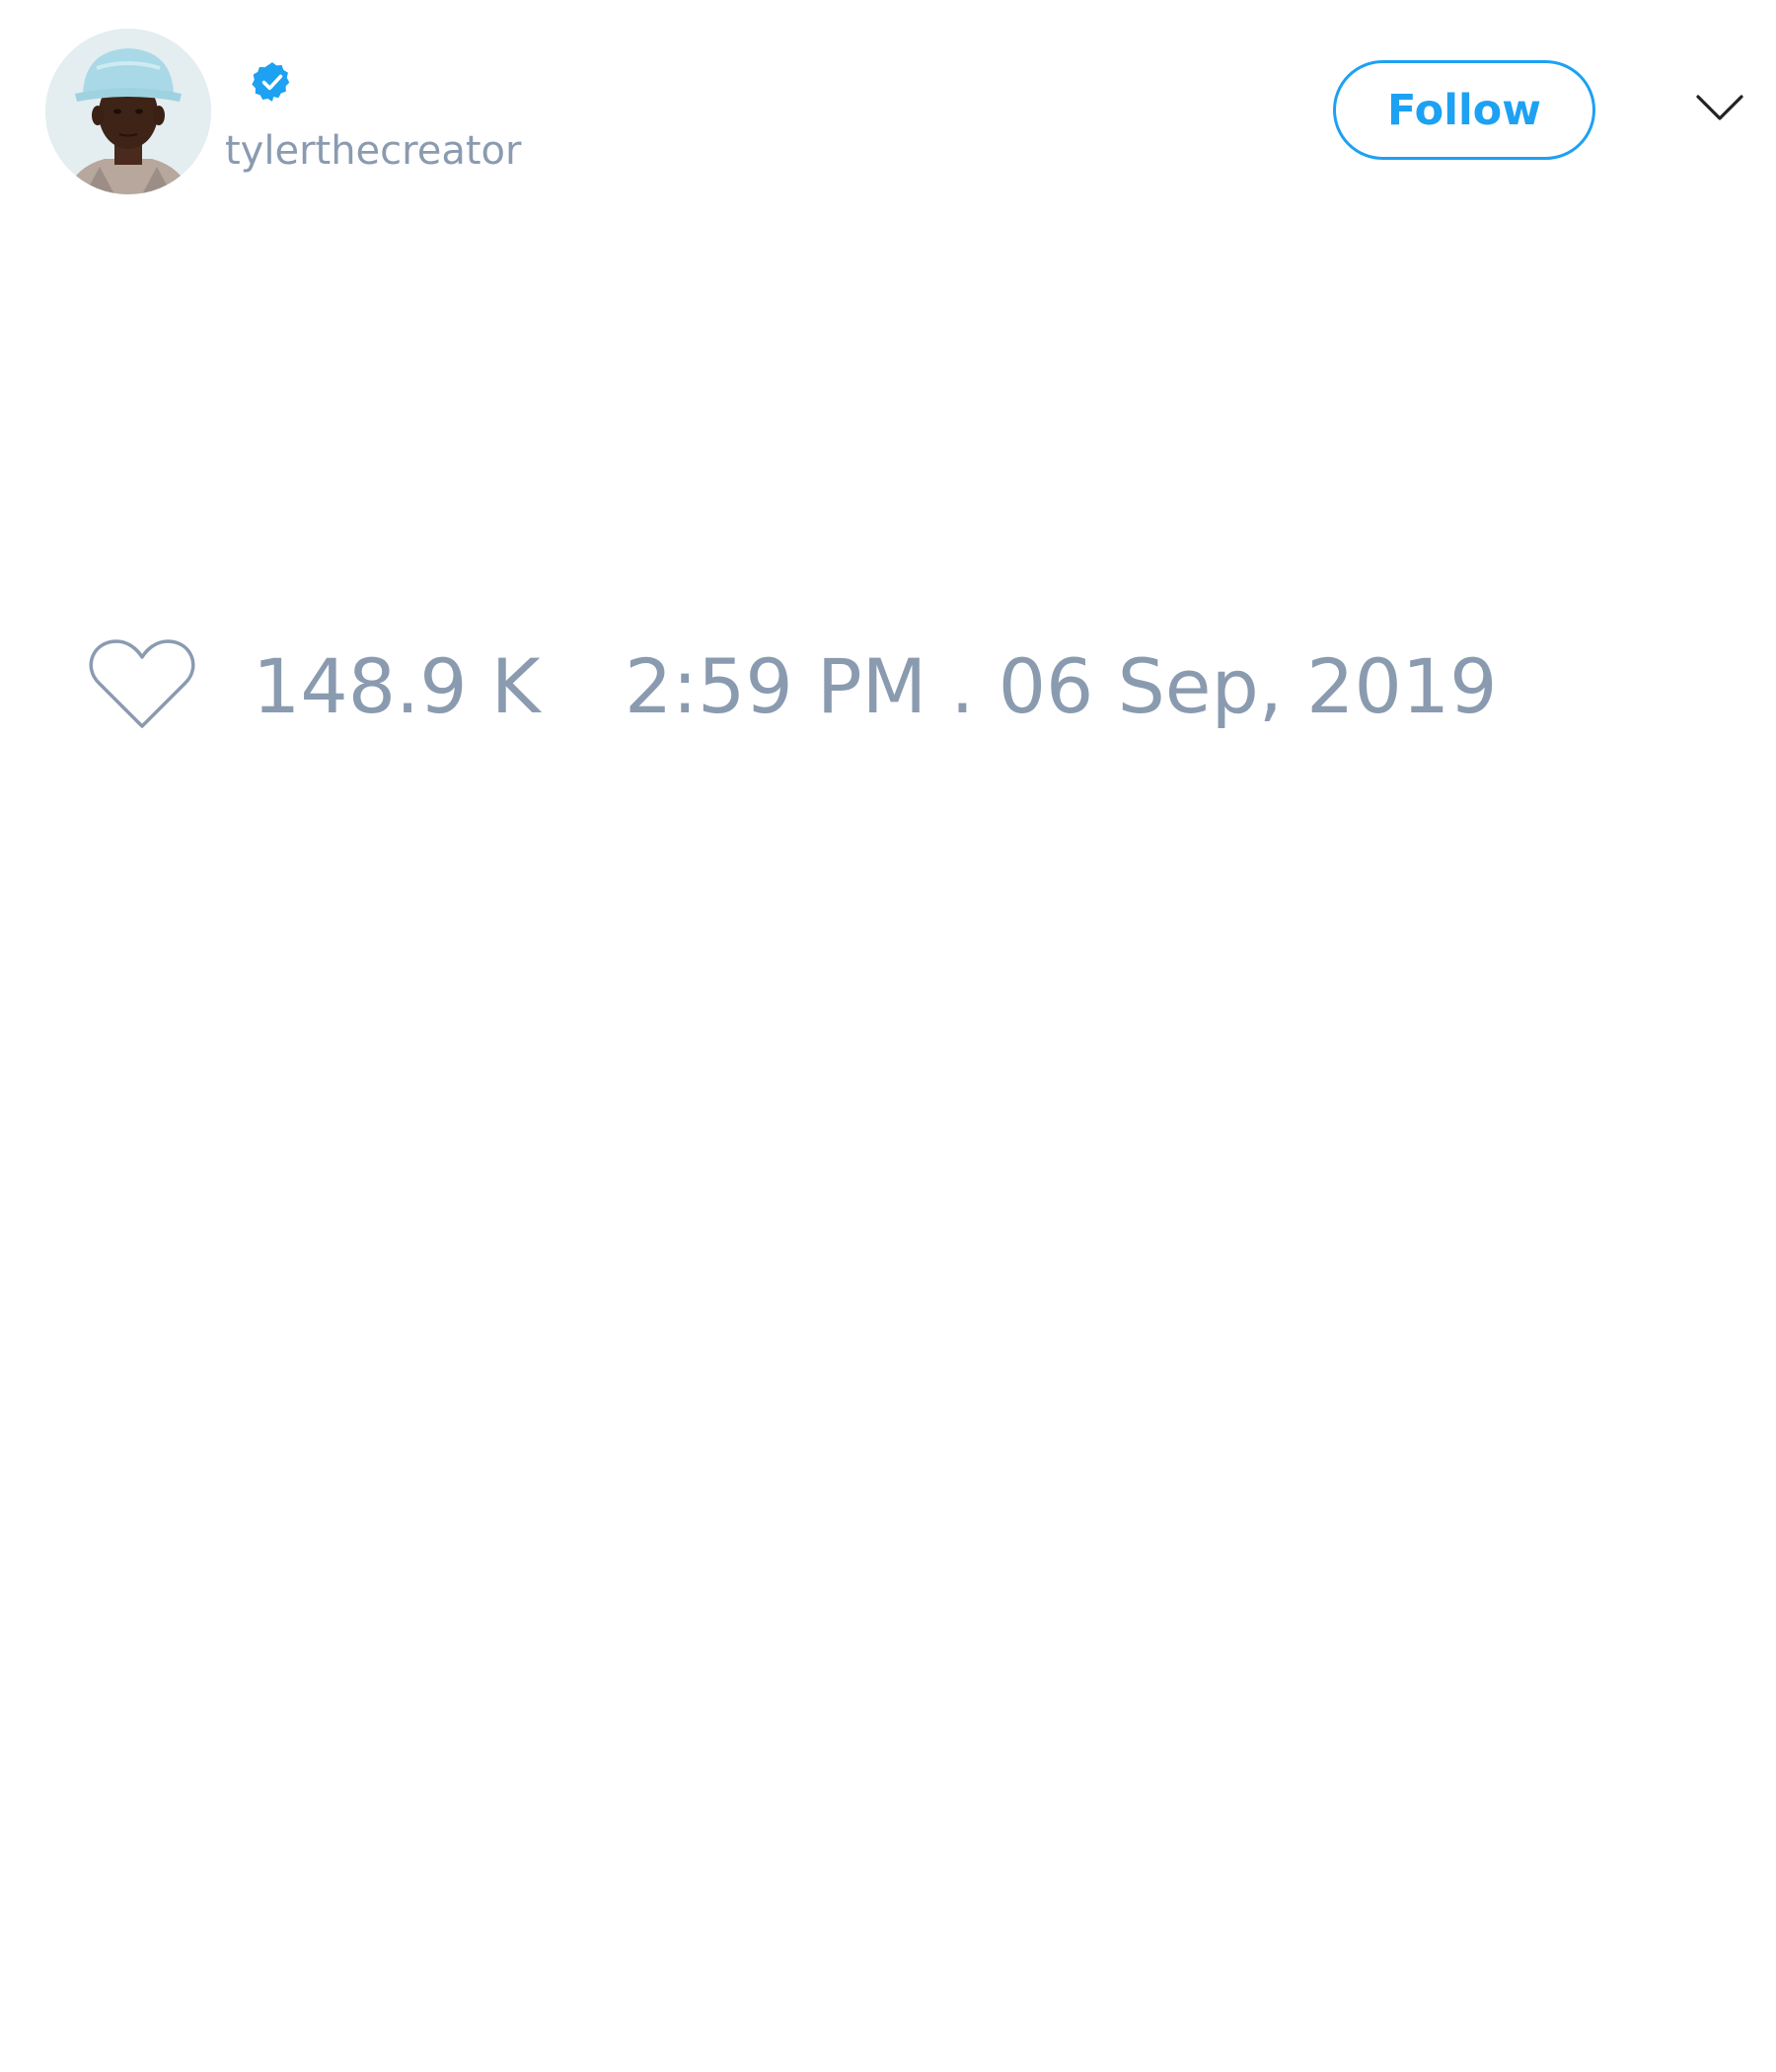 Image resolution: width=1776 pixels, height=2072 pixels. What do you see at coordinates (373, 151) in the screenshot?
I see `author-username: tylerthecreator` at bounding box center [373, 151].